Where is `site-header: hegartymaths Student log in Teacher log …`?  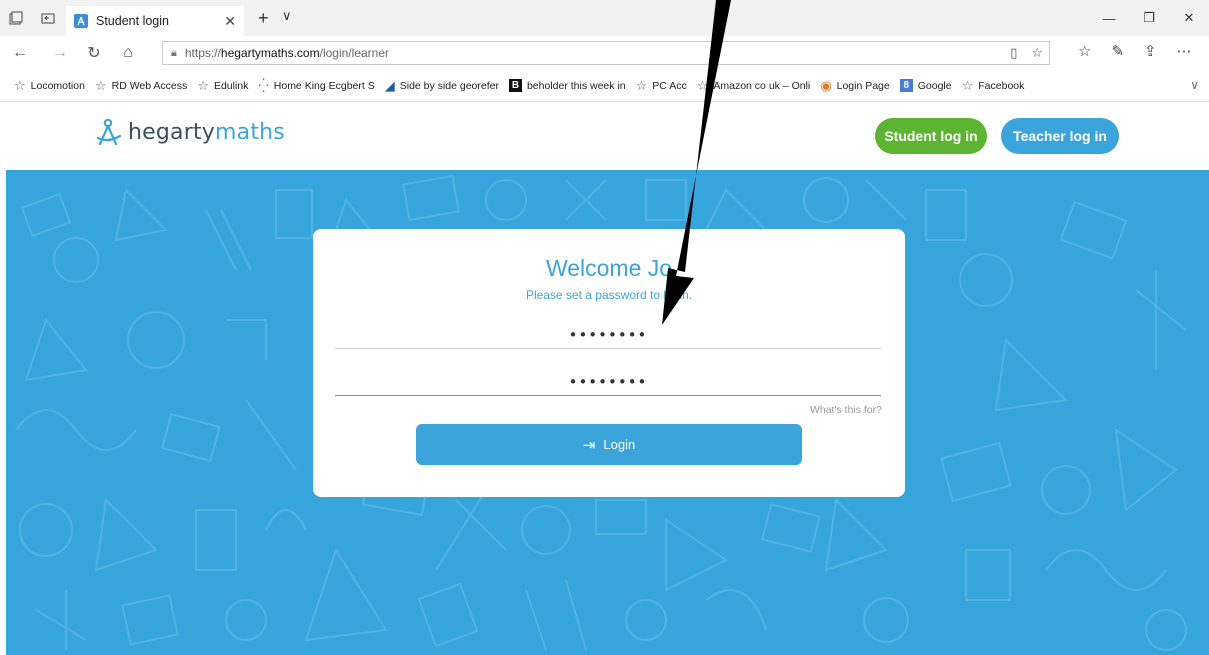
site-header: hegartymaths Student log in Teacher log … is located at coordinates (604, 136).